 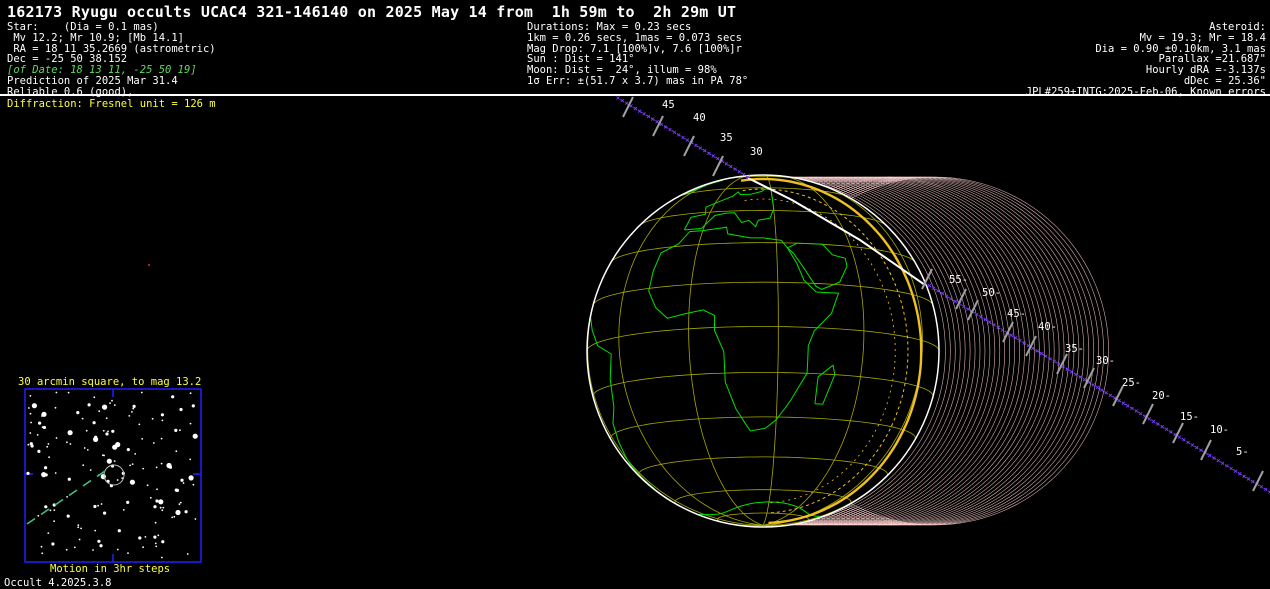 What do you see at coordinates (57, 583) in the screenshot?
I see `version-label: Occult 4.2025.3.8` at bounding box center [57, 583].